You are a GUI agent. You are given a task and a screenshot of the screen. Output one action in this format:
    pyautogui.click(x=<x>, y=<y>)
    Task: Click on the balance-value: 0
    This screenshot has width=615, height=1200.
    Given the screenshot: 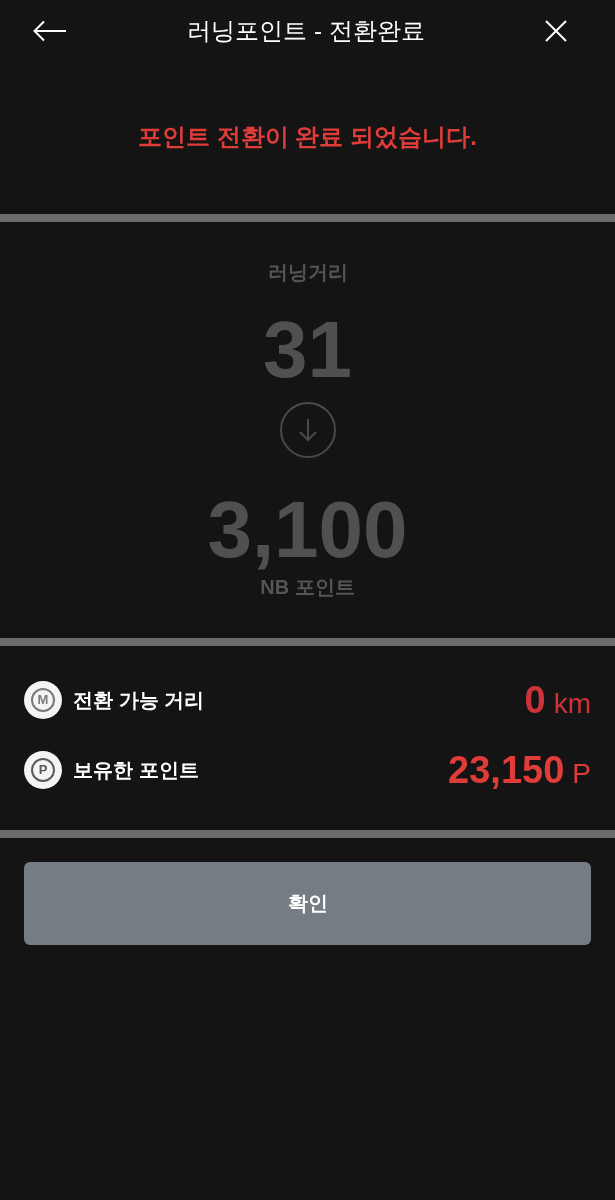 What is the action you would take?
    pyautogui.click(x=535, y=700)
    